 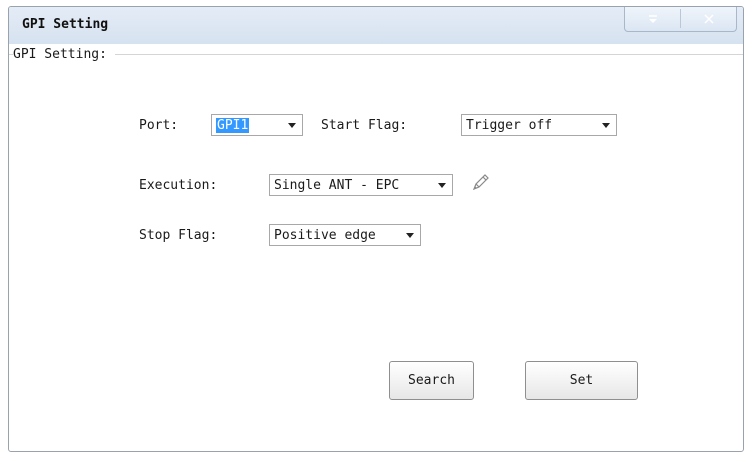 I want to click on window-controls, so click(x=680, y=19).